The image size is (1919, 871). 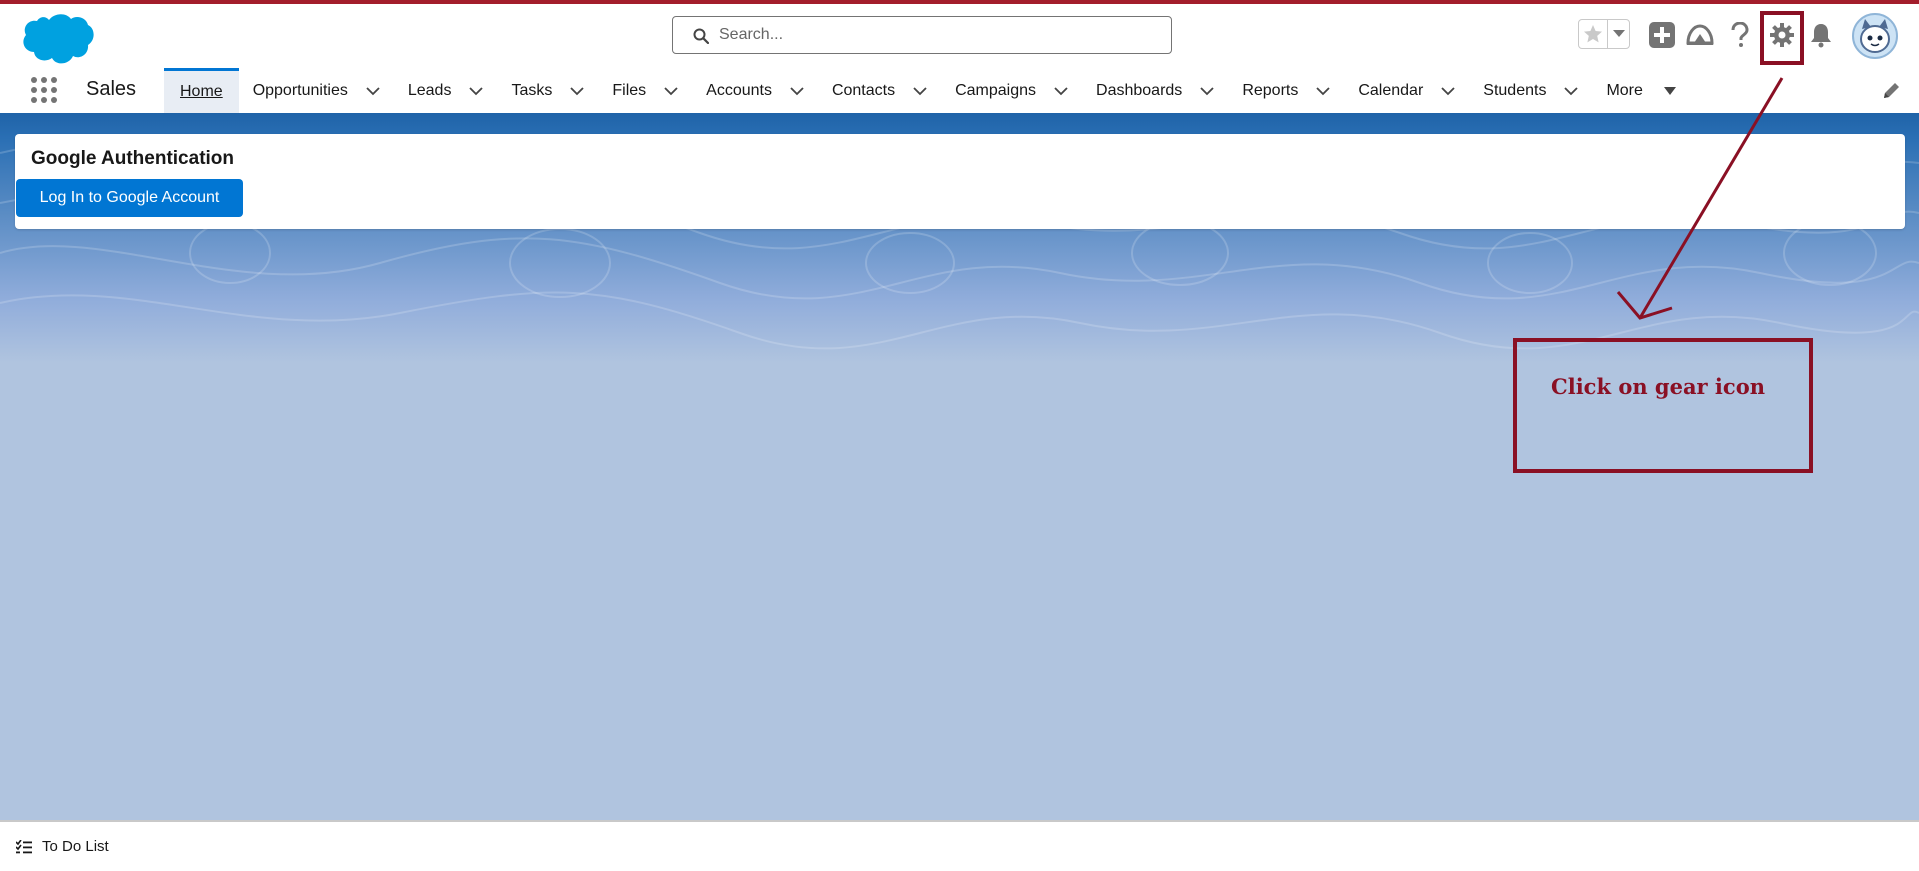 I want to click on avatar-astro-icon, so click(x=1875, y=36).